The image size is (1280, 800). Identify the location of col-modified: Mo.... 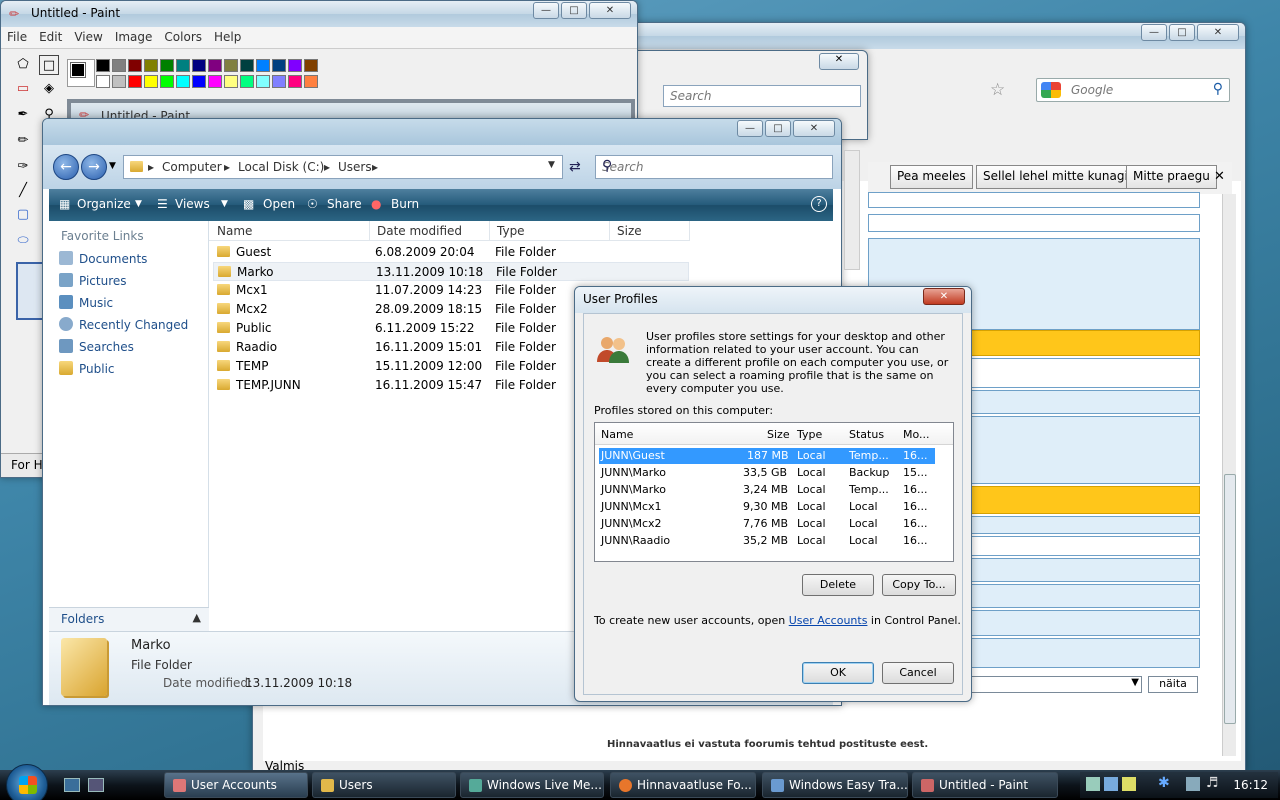
(916, 434).